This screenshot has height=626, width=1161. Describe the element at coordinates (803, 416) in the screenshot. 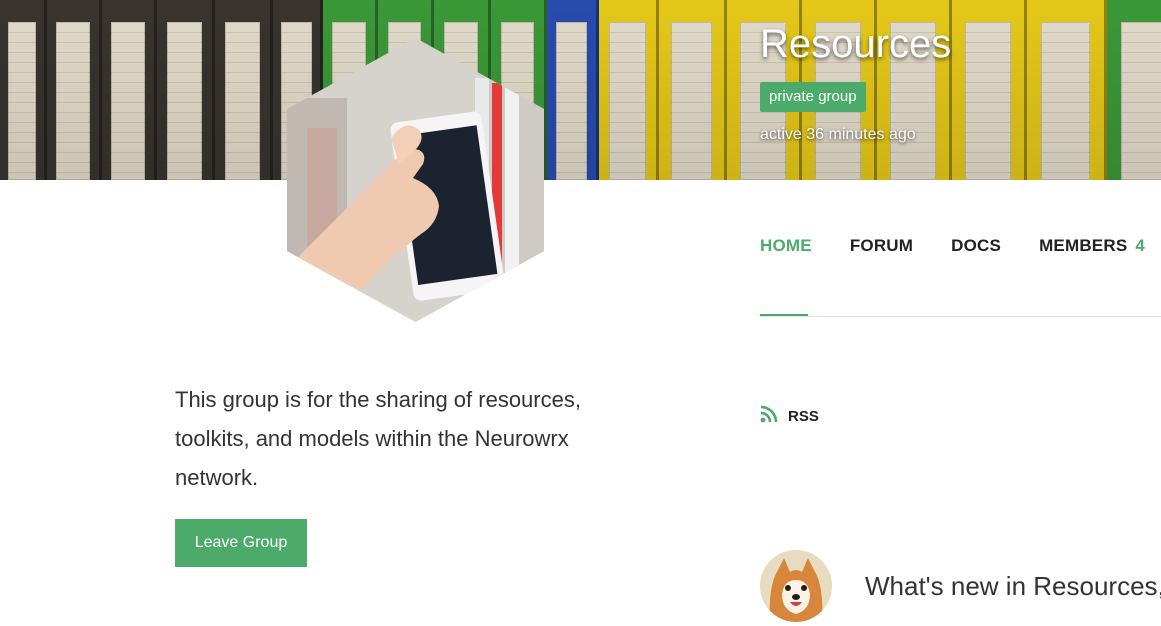

I see `rss-label: RSS` at that location.